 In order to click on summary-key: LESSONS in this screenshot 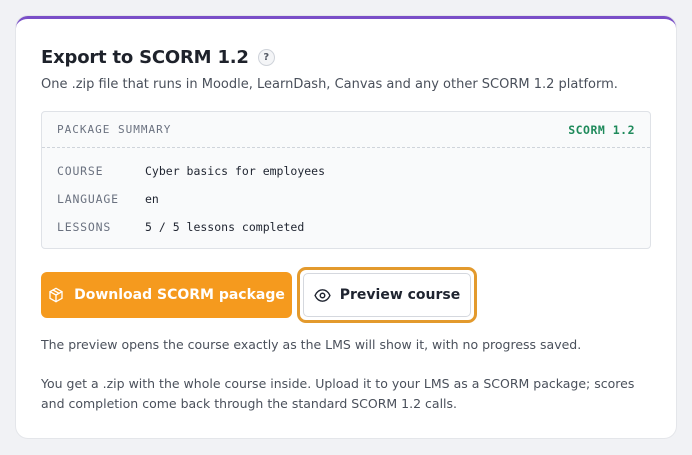, I will do `click(84, 227)`.